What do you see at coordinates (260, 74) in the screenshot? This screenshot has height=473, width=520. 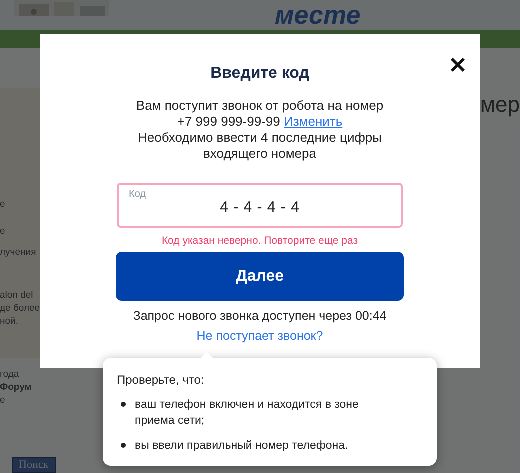 I see `dialog-title: Введите код` at bounding box center [260, 74].